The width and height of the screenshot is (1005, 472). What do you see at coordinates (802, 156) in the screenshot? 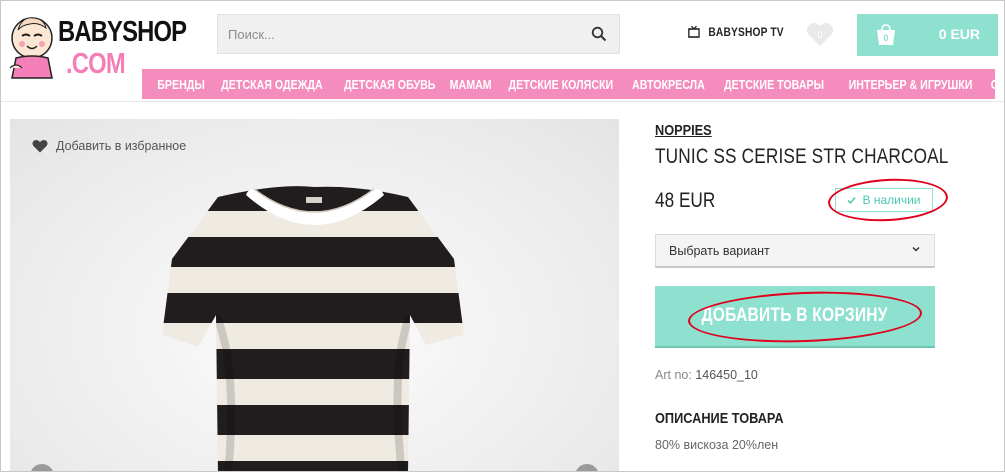
I see `product-title: TUNIC SS CERISE STR CHARCOAL` at bounding box center [802, 156].